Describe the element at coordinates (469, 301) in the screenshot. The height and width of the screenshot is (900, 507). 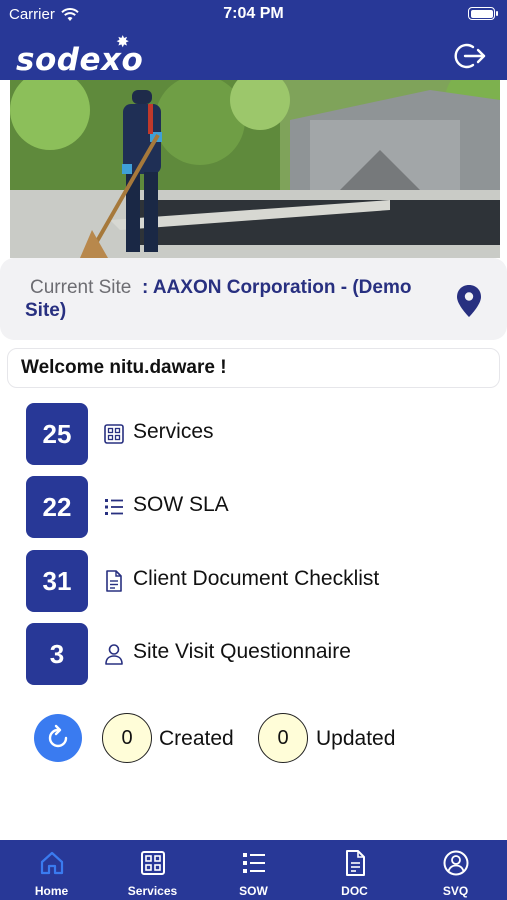
I see `location-pin-icon` at that location.